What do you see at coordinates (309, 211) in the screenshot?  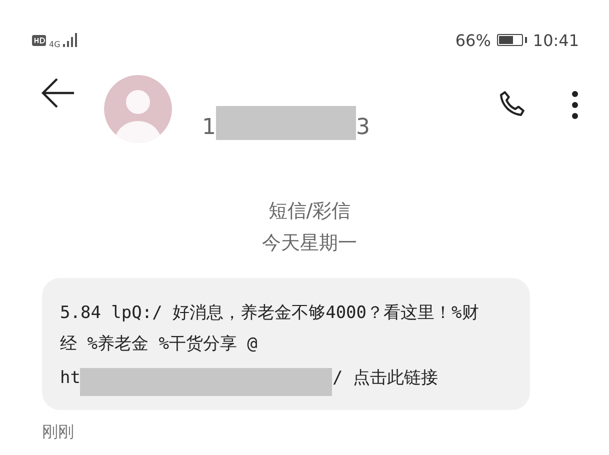 I see `message-type: 短信/彩信` at bounding box center [309, 211].